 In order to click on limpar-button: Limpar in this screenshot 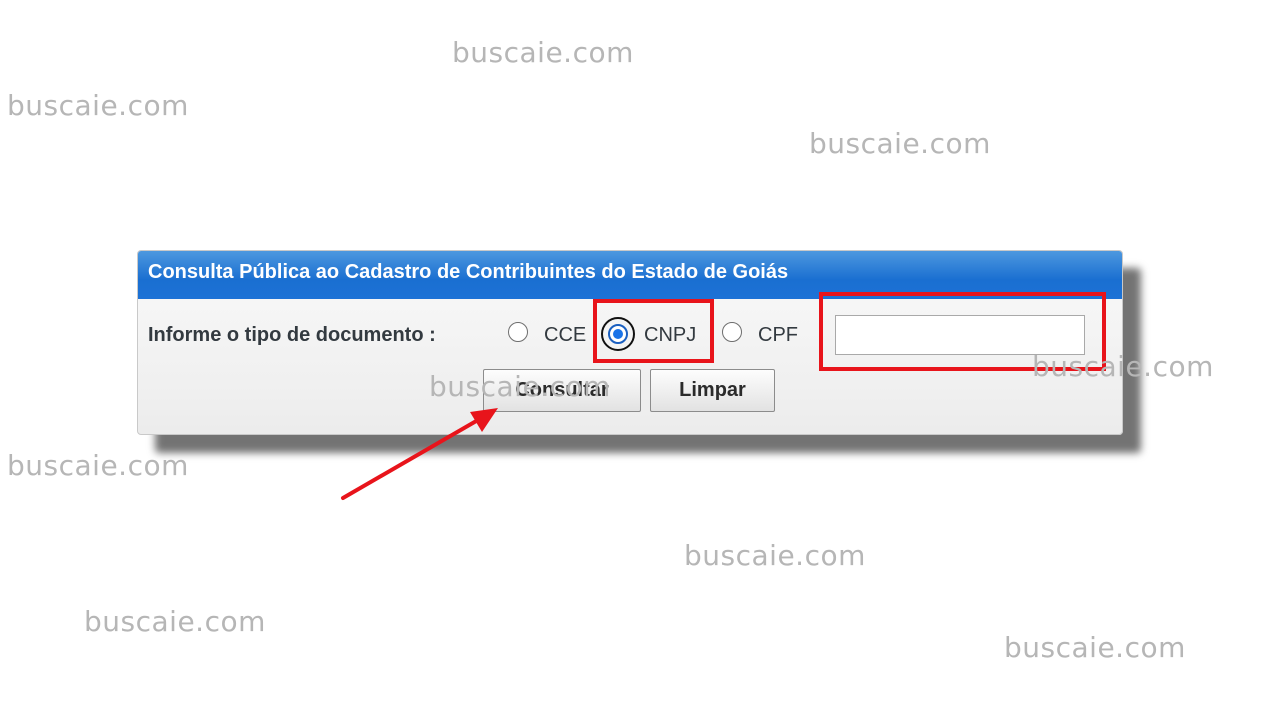, I will do `click(712, 390)`.